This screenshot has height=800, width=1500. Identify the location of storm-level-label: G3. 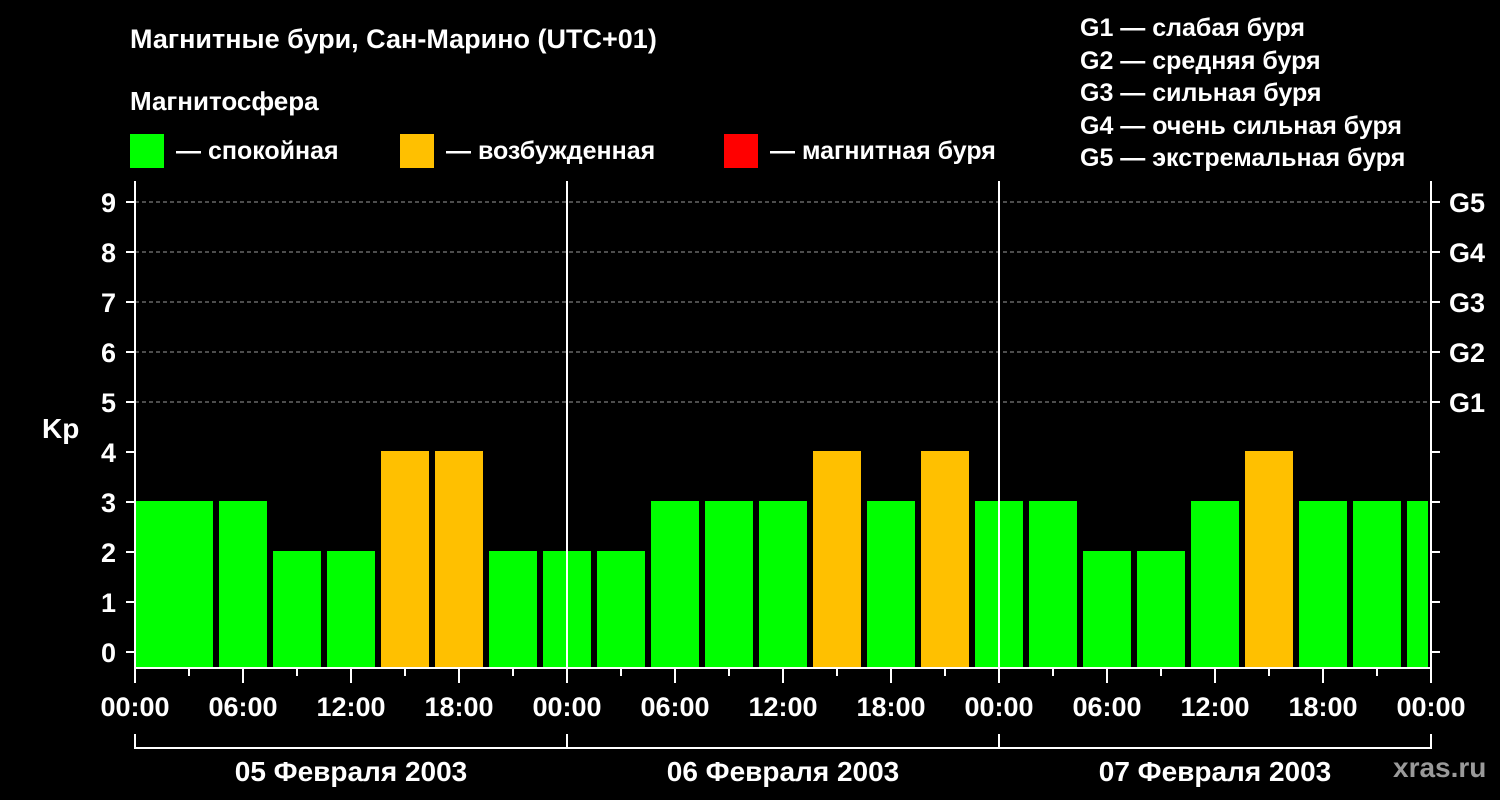
(1467, 303).